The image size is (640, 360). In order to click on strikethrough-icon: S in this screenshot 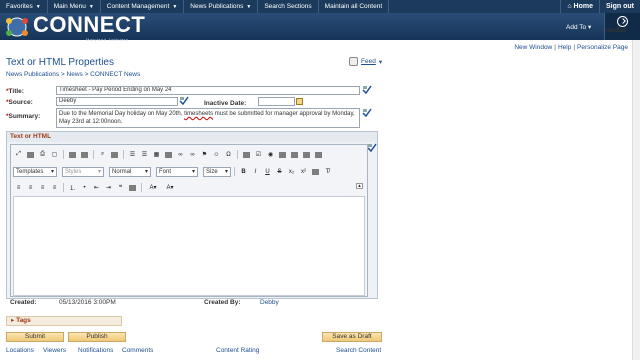, I will do `click(279, 172)`.